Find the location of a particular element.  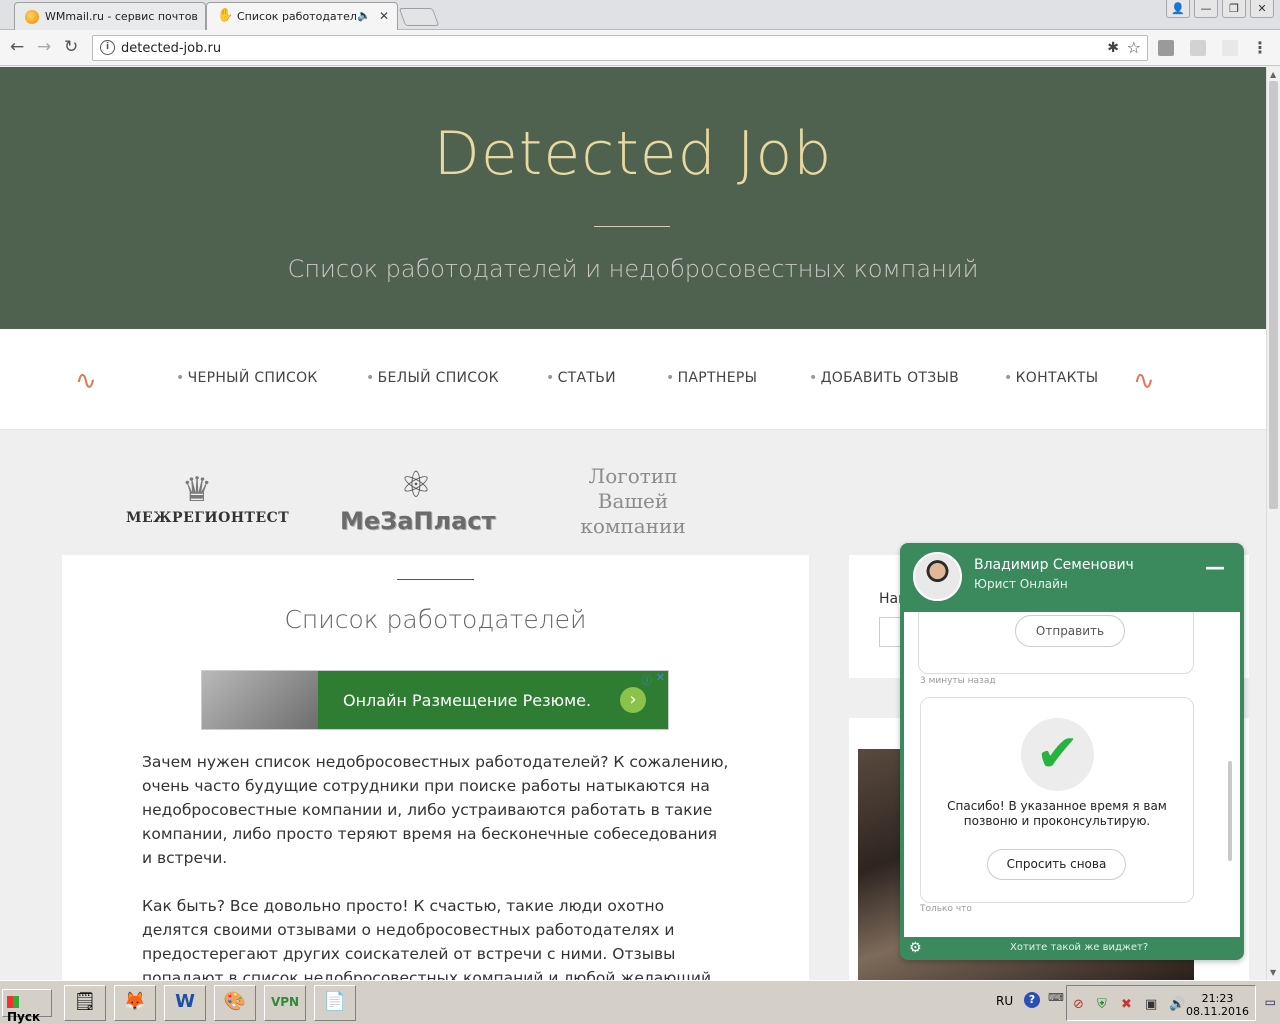

agent-name: Владимир Семенович is located at coordinates (1054, 565).